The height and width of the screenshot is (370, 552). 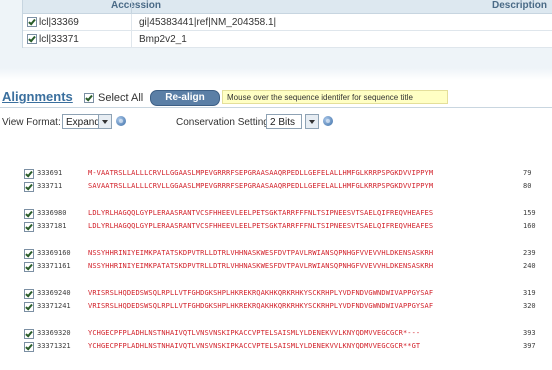 I want to click on accession-id: lcl|33369, so click(x=59, y=22).